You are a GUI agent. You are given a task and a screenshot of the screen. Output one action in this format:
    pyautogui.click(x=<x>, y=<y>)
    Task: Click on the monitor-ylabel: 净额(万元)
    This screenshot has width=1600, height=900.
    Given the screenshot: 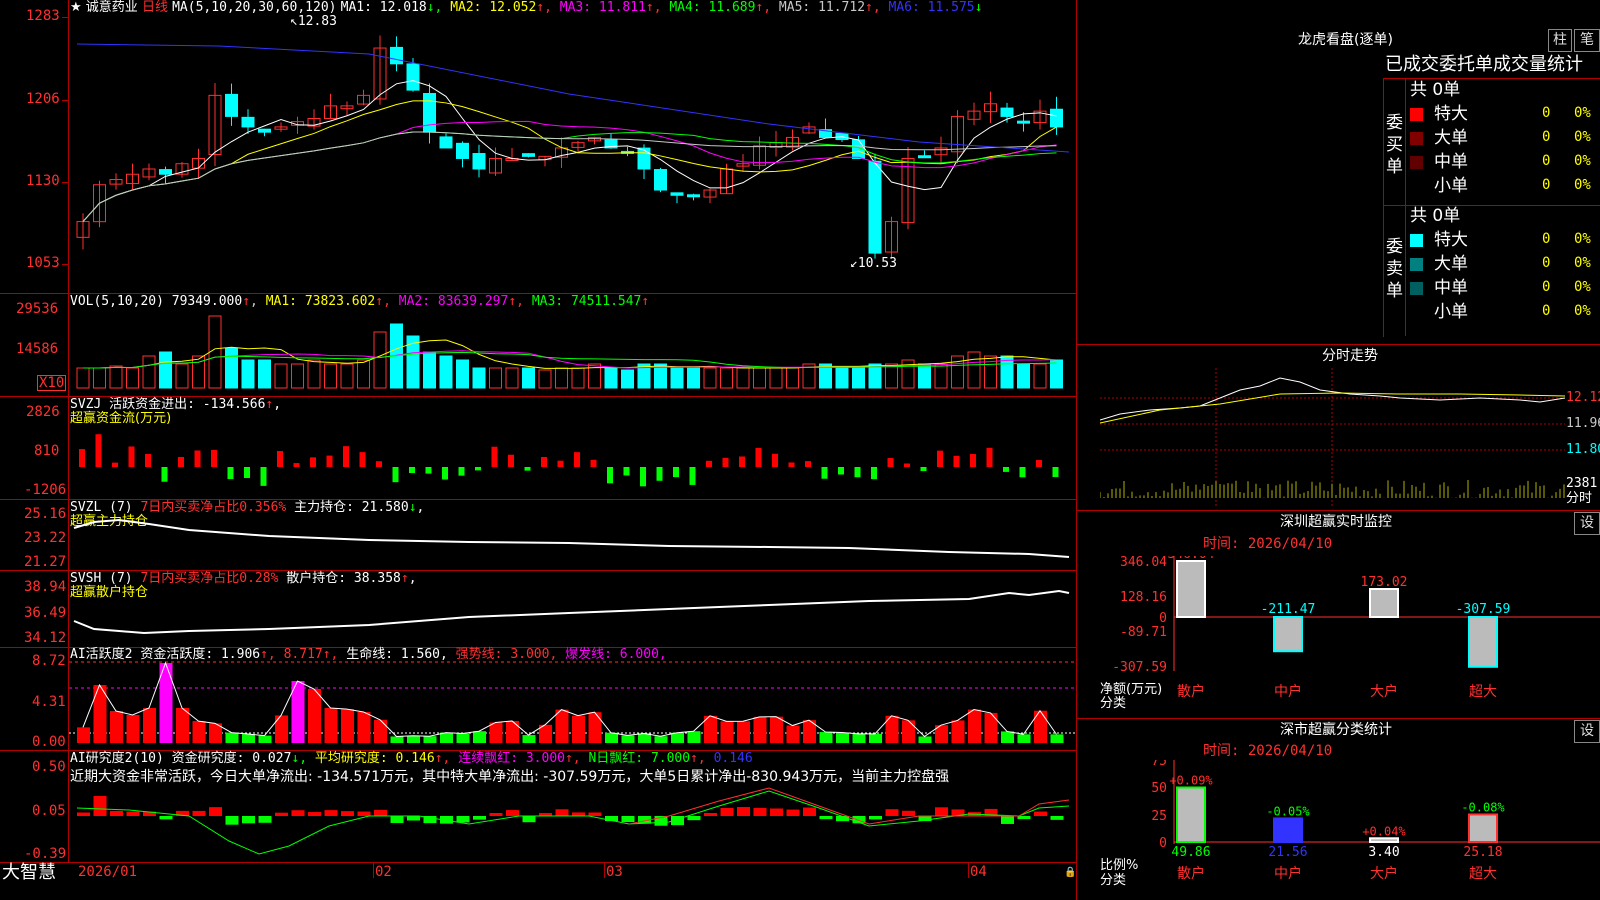 What is the action you would take?
    pyautogui.click(x=1131, y=689)
    